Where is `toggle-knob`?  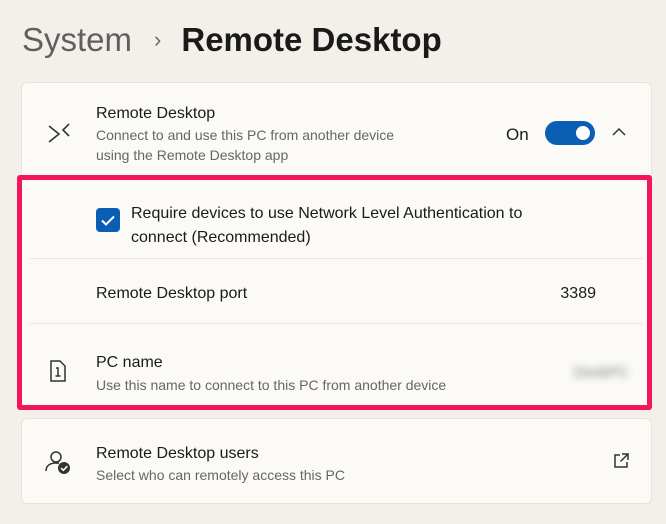
toggle-knob is located at coordinates (583, 133).